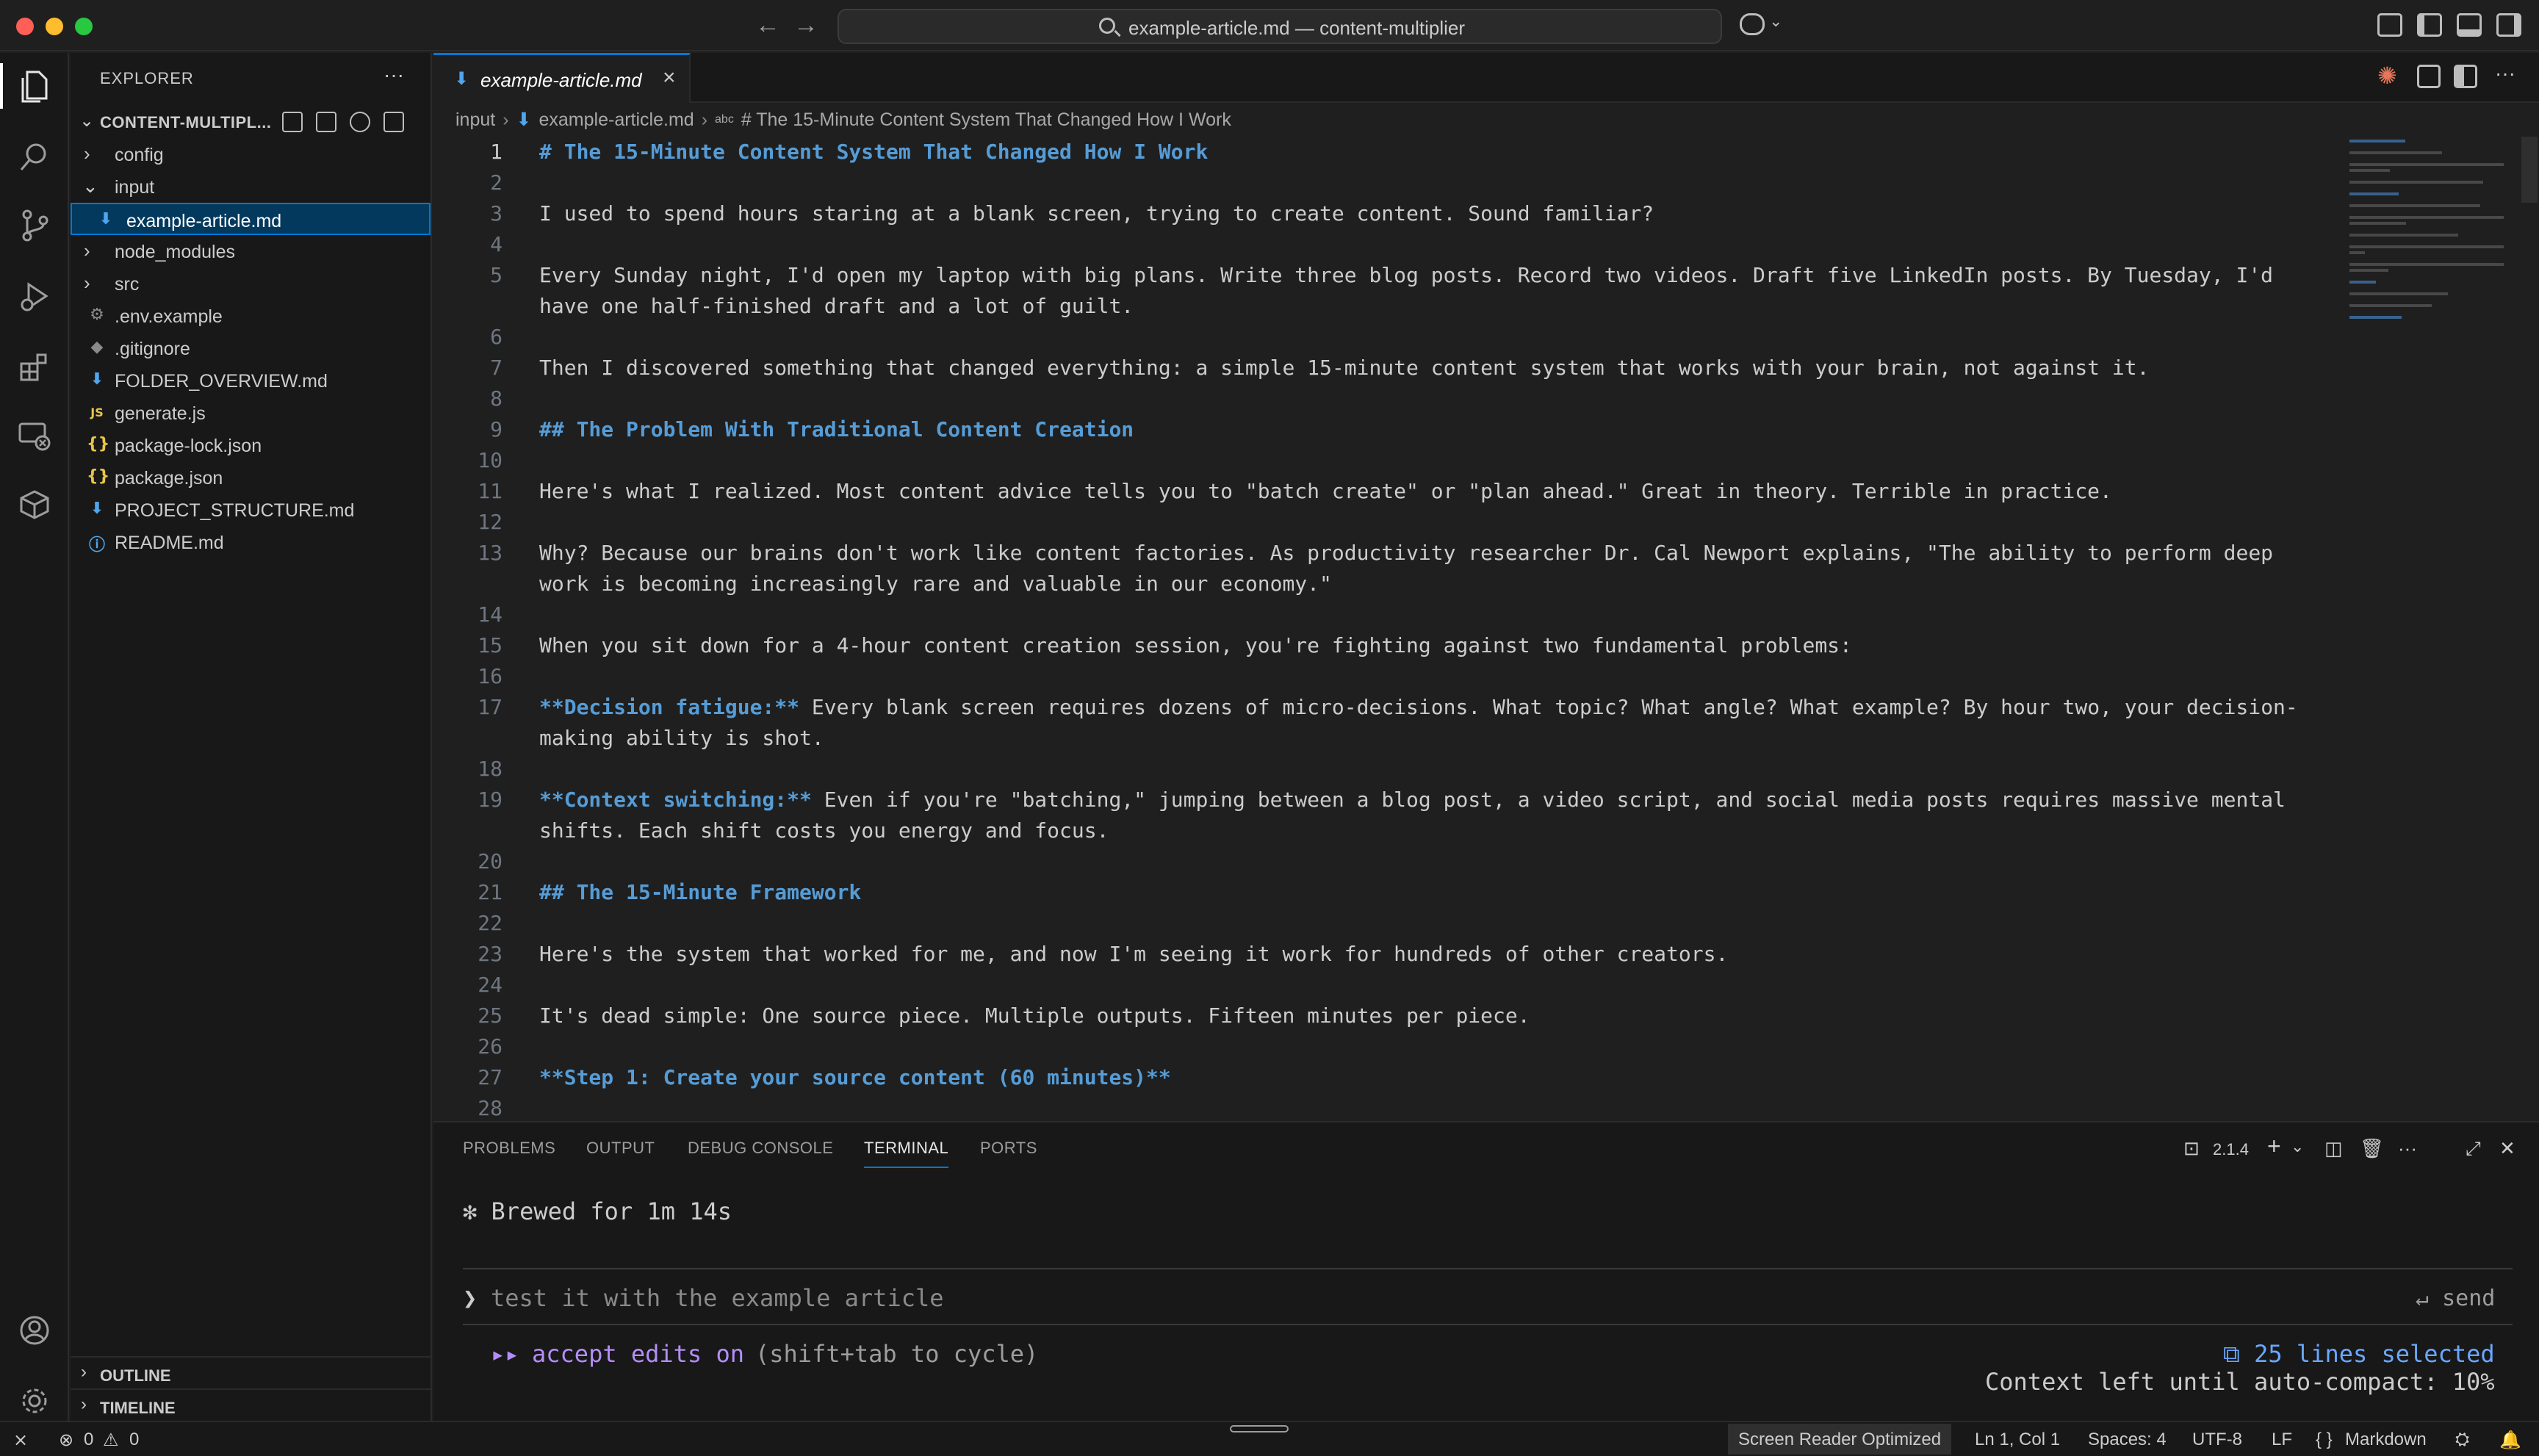  What do you see at coordinates (88, 1440) in the screenshot?
I see `error-count: 0` at bounding box center [88, 1440].